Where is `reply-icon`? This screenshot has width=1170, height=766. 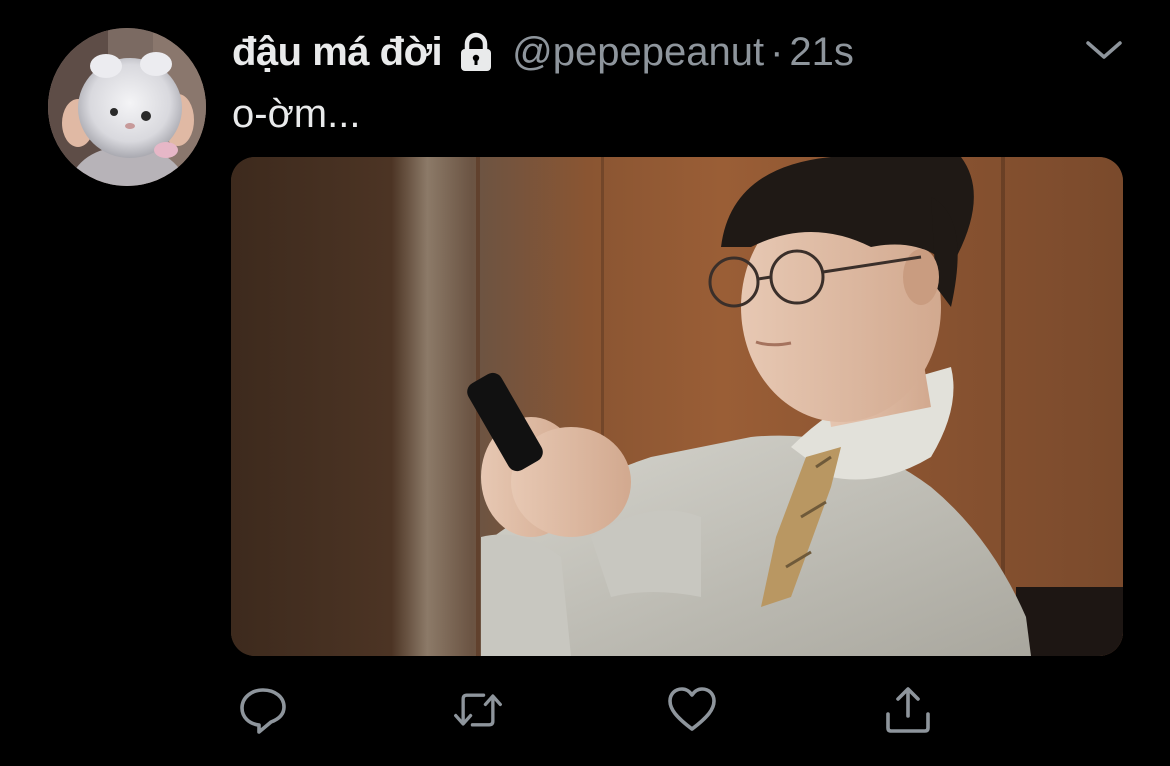
reply-icon is located at coordinates (263, 711).